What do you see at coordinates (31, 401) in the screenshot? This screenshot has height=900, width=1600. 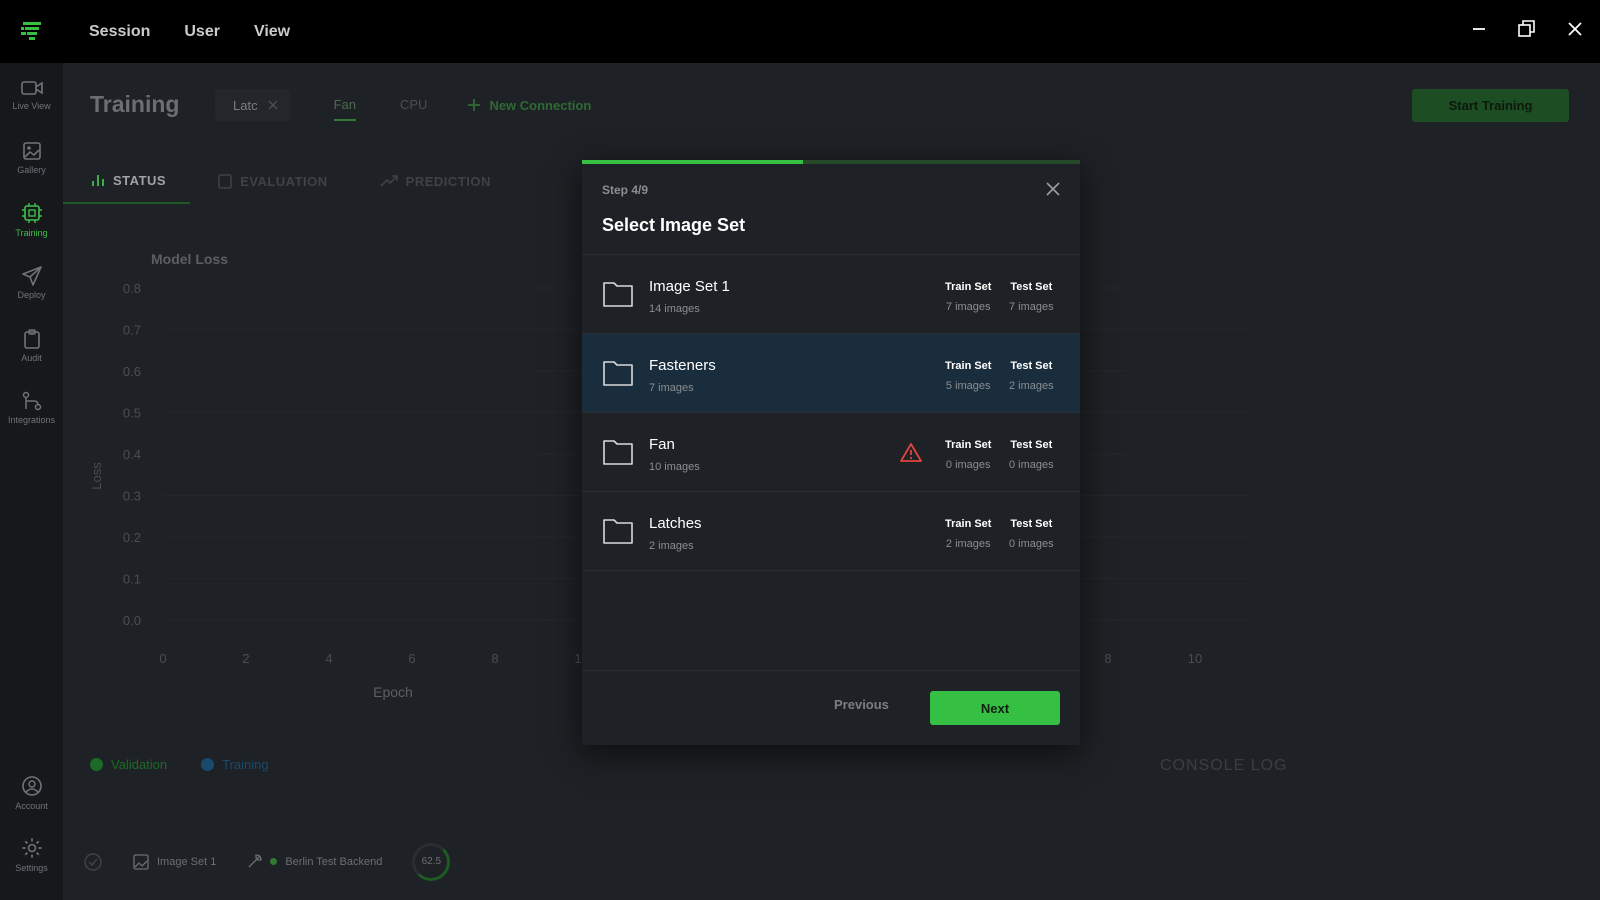 I see `git-icon` at bounding box center [31, 401].